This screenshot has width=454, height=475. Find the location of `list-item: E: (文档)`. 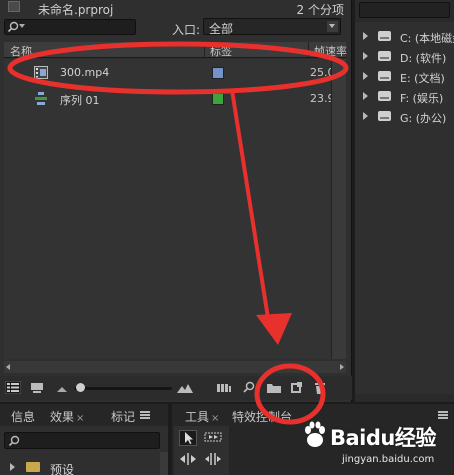

list-item: E: (文档) is located at coordinates (404, 76).